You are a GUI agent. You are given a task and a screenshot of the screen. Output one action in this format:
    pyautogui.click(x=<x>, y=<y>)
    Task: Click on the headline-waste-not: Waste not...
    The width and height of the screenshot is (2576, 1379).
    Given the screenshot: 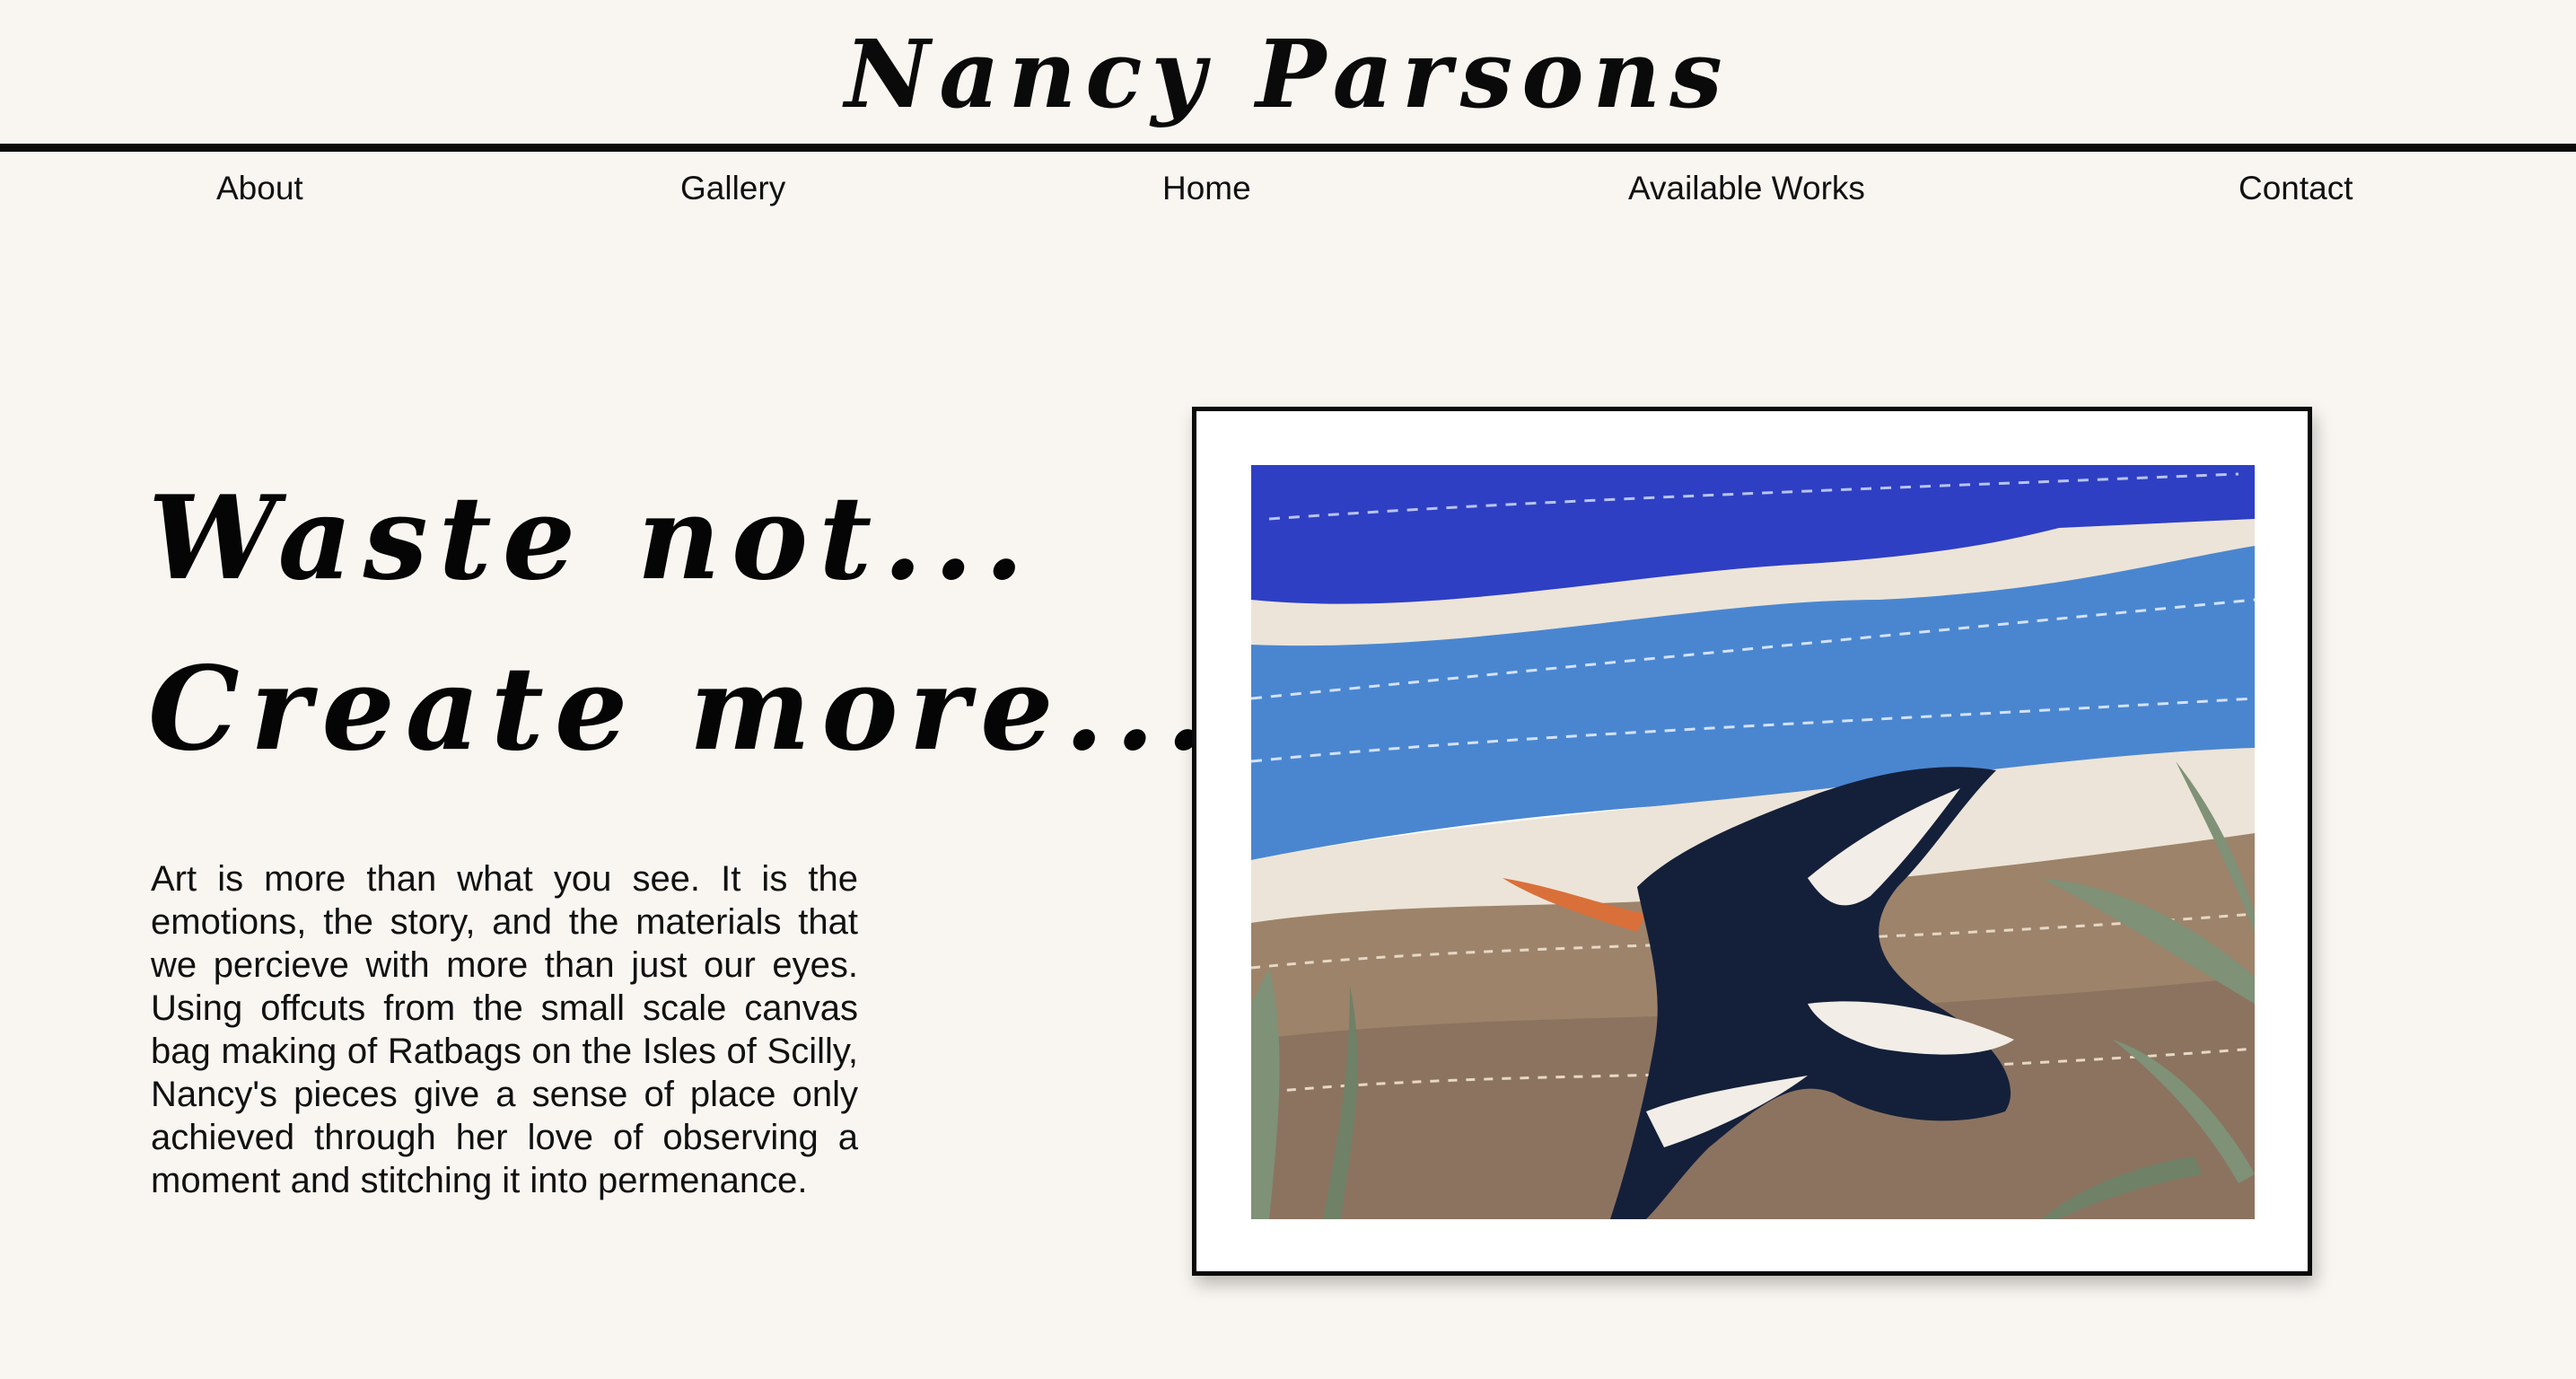 What is the action you would take?
    pyautogui.click(x=591, y=538)
    